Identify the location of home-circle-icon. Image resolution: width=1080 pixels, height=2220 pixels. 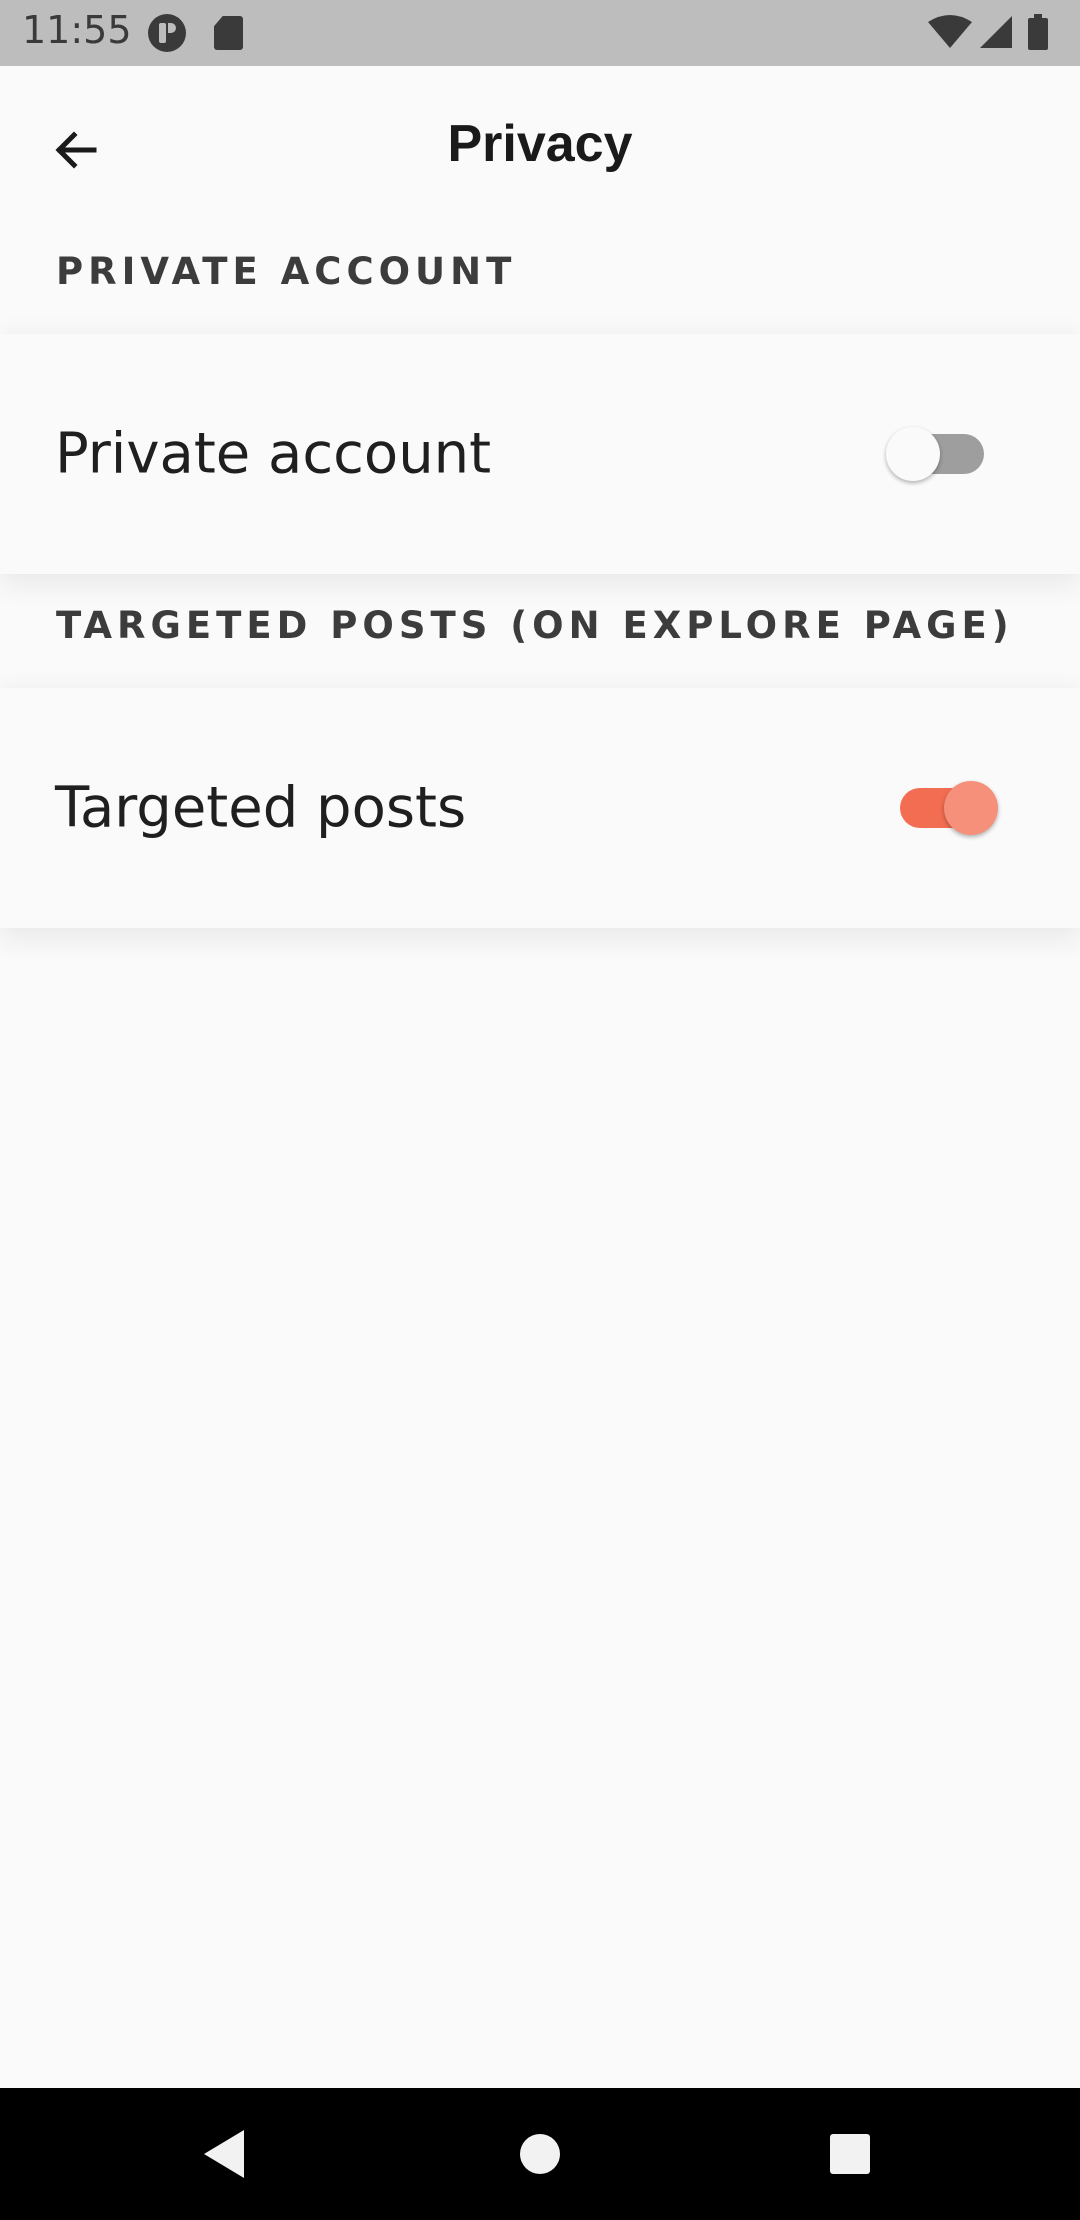
(540, 2154).